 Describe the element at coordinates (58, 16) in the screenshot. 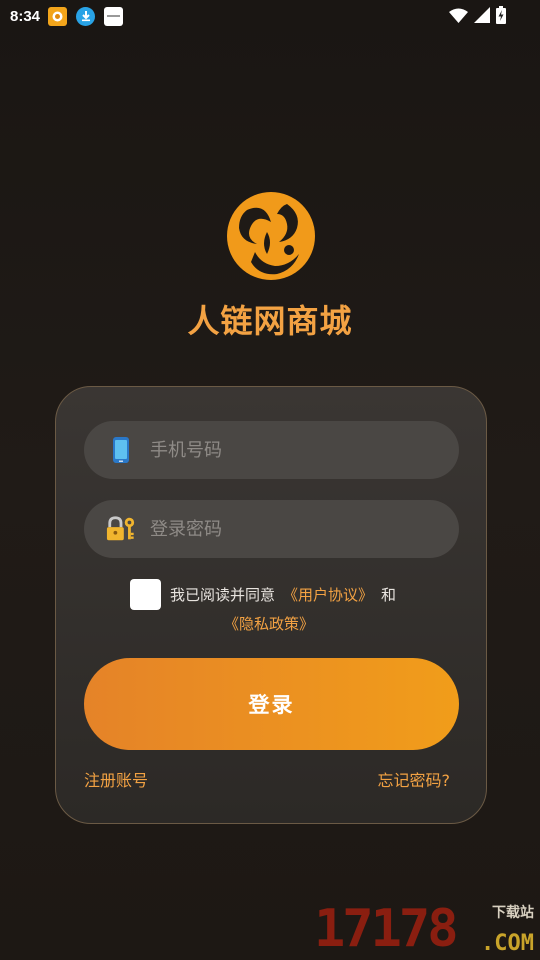

I see `app-notification-icon` at that location.